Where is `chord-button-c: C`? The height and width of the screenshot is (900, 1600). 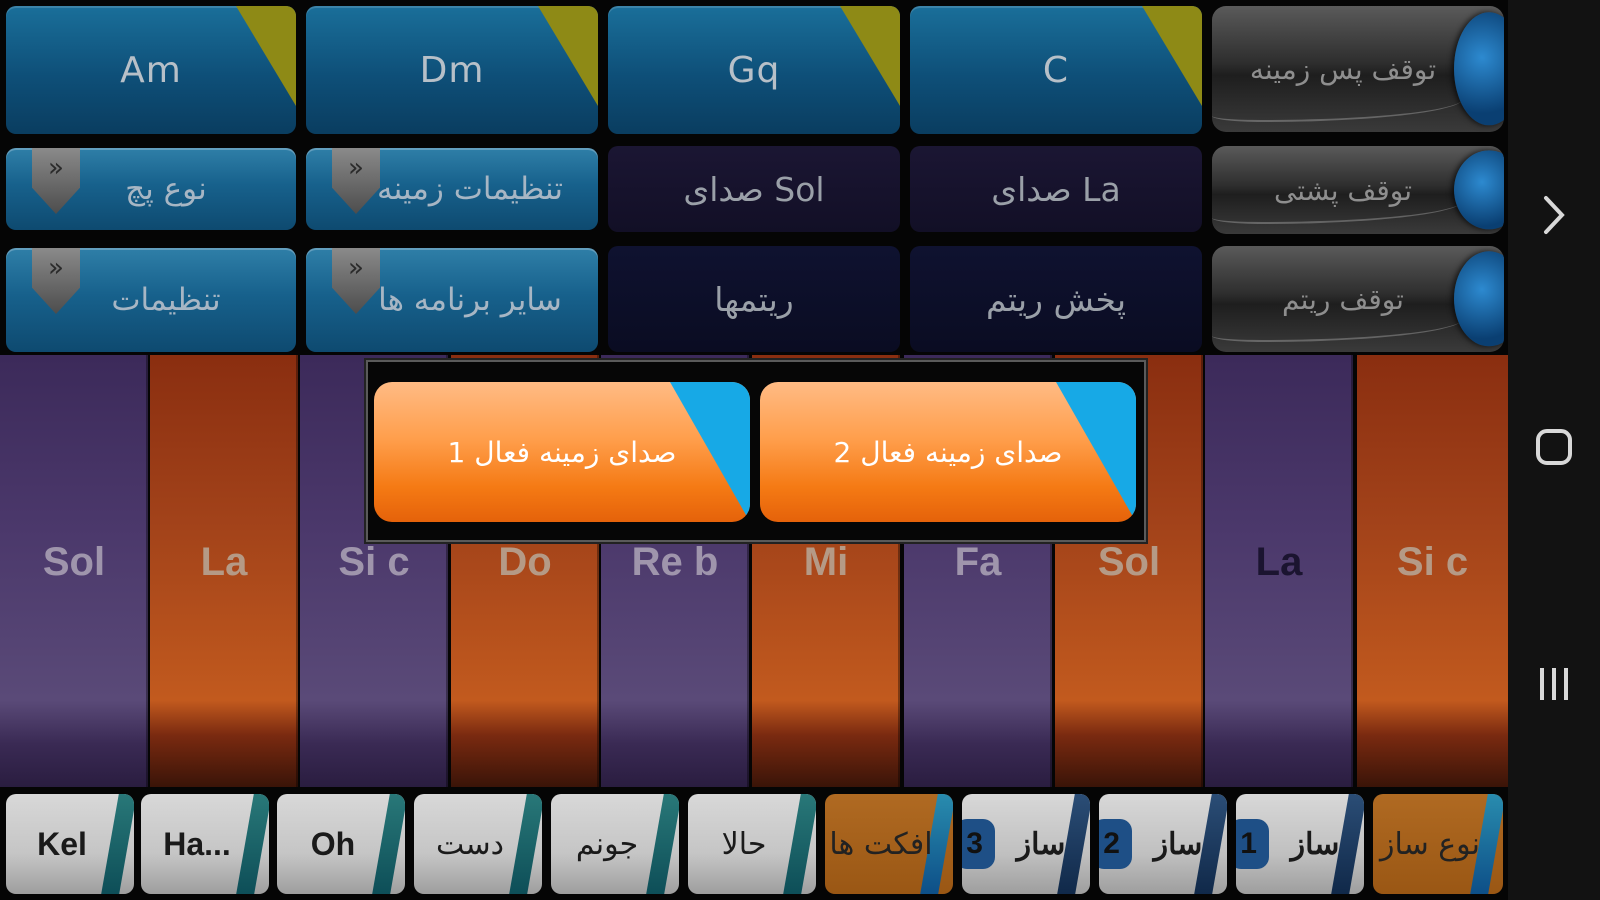
chord-button-c: C is located at coordinates (1056, 70).